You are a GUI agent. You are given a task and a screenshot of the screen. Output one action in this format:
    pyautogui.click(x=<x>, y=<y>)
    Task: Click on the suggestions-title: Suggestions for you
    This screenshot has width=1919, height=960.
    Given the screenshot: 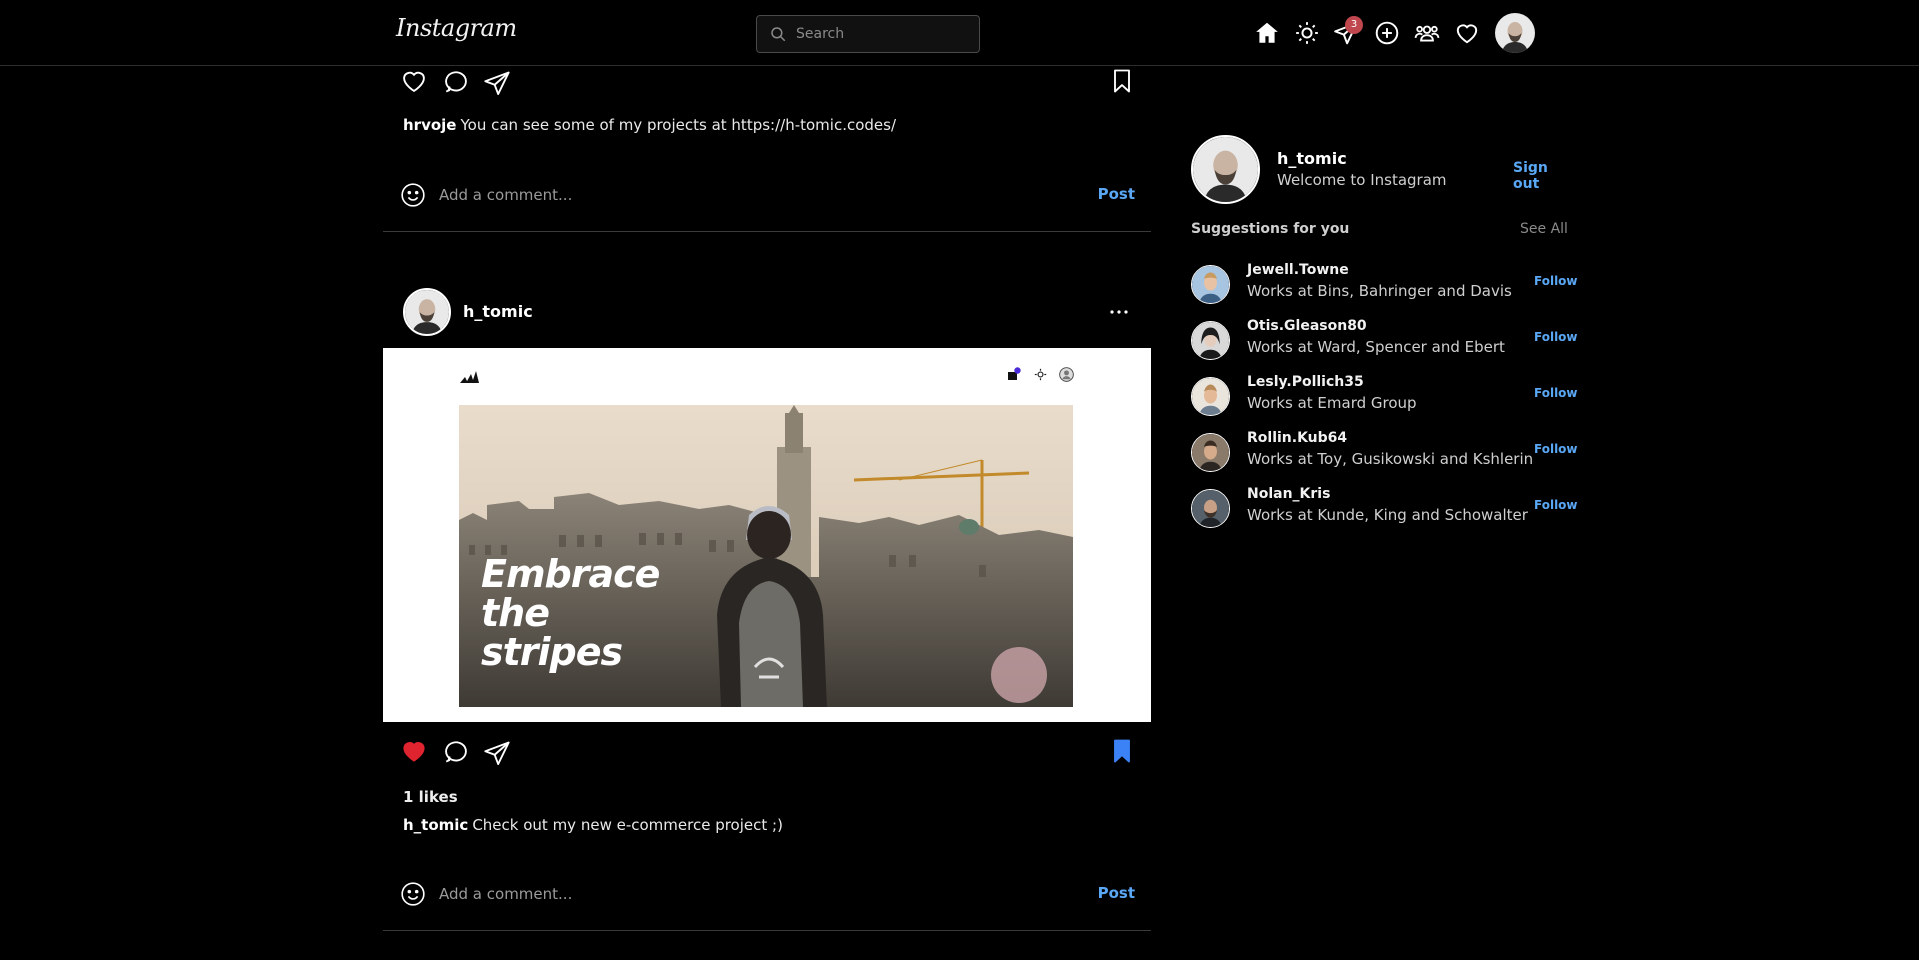 What is the action you would take?
    pyautogui.click(x=1270, y=229)
    